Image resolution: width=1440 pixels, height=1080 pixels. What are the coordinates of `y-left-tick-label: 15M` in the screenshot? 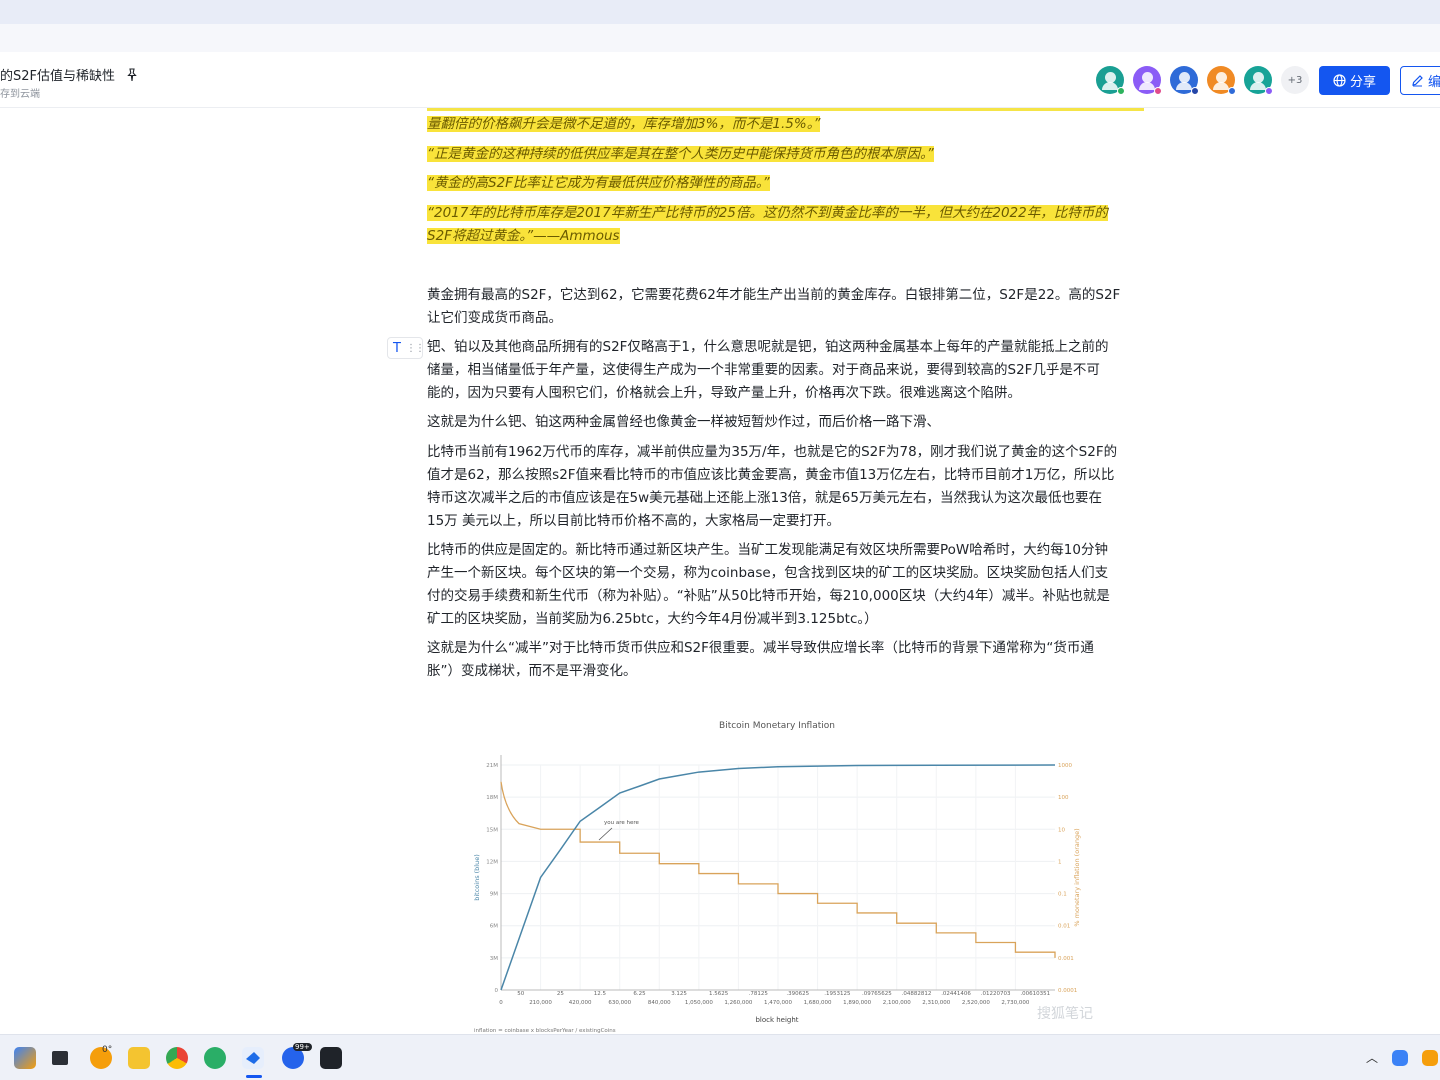 It's located at (492, 830).